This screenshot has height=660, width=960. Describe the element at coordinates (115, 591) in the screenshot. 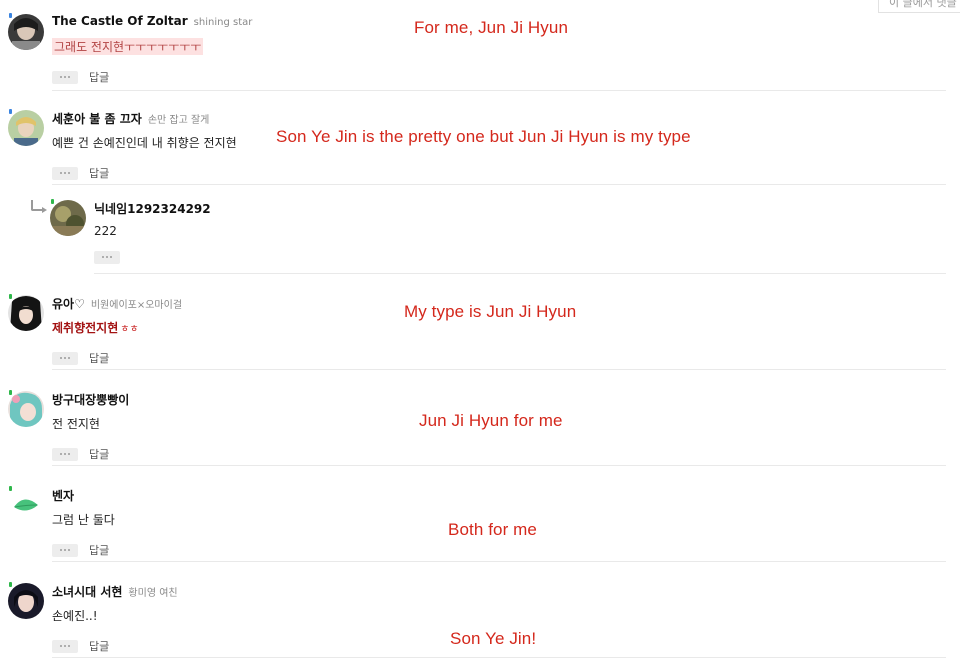

I see `comment-author: 소녀시대 서현 황미영 여친` at that location.